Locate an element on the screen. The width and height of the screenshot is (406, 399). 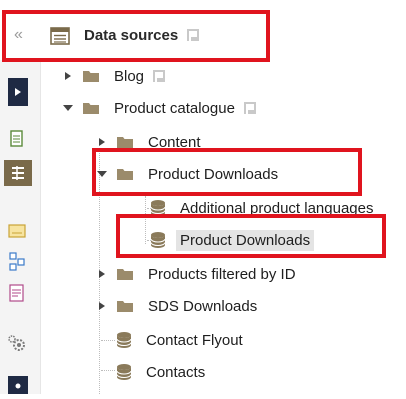
tree-item-sds-downloads: SDS Downloads is located at coordinates (176, 306).